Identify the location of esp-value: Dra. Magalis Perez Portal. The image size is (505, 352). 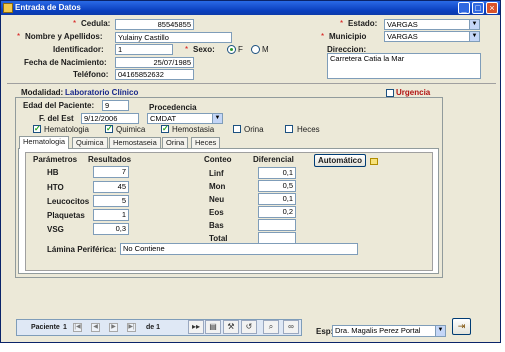
(378, 330).